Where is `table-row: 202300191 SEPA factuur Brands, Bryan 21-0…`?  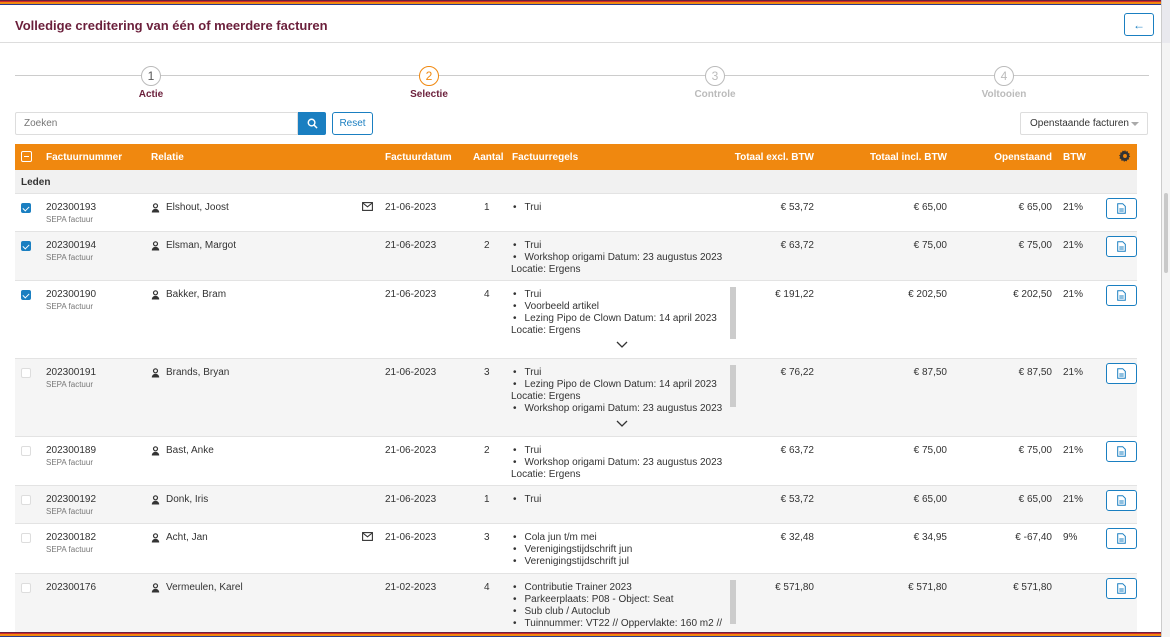
table-row: 202300191 SEPA factuur Brands, Bryan 21-0… is located at coordinates (576, 398).